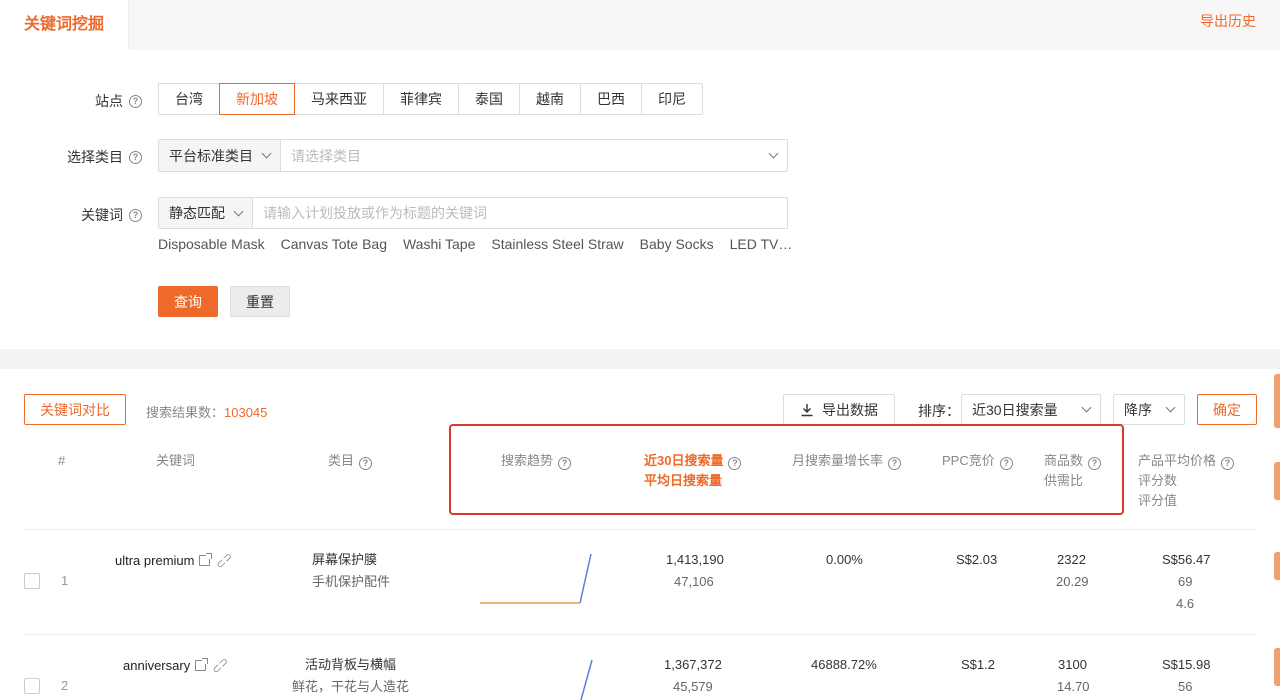  I want to click on col-rating-count-label: 评分数, so click(1158, 480).